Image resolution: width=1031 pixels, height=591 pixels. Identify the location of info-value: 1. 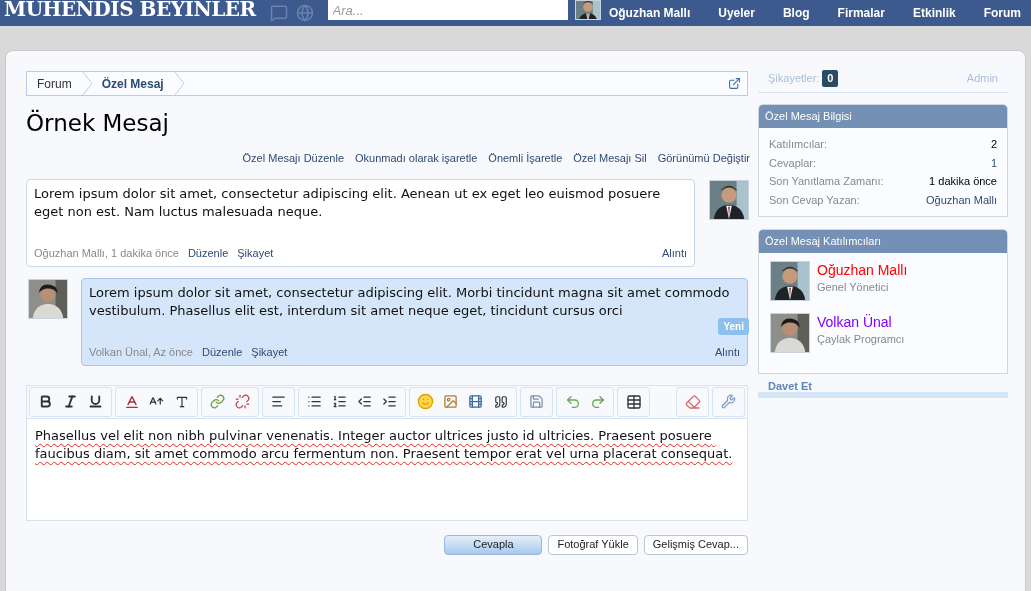
(993, 162).